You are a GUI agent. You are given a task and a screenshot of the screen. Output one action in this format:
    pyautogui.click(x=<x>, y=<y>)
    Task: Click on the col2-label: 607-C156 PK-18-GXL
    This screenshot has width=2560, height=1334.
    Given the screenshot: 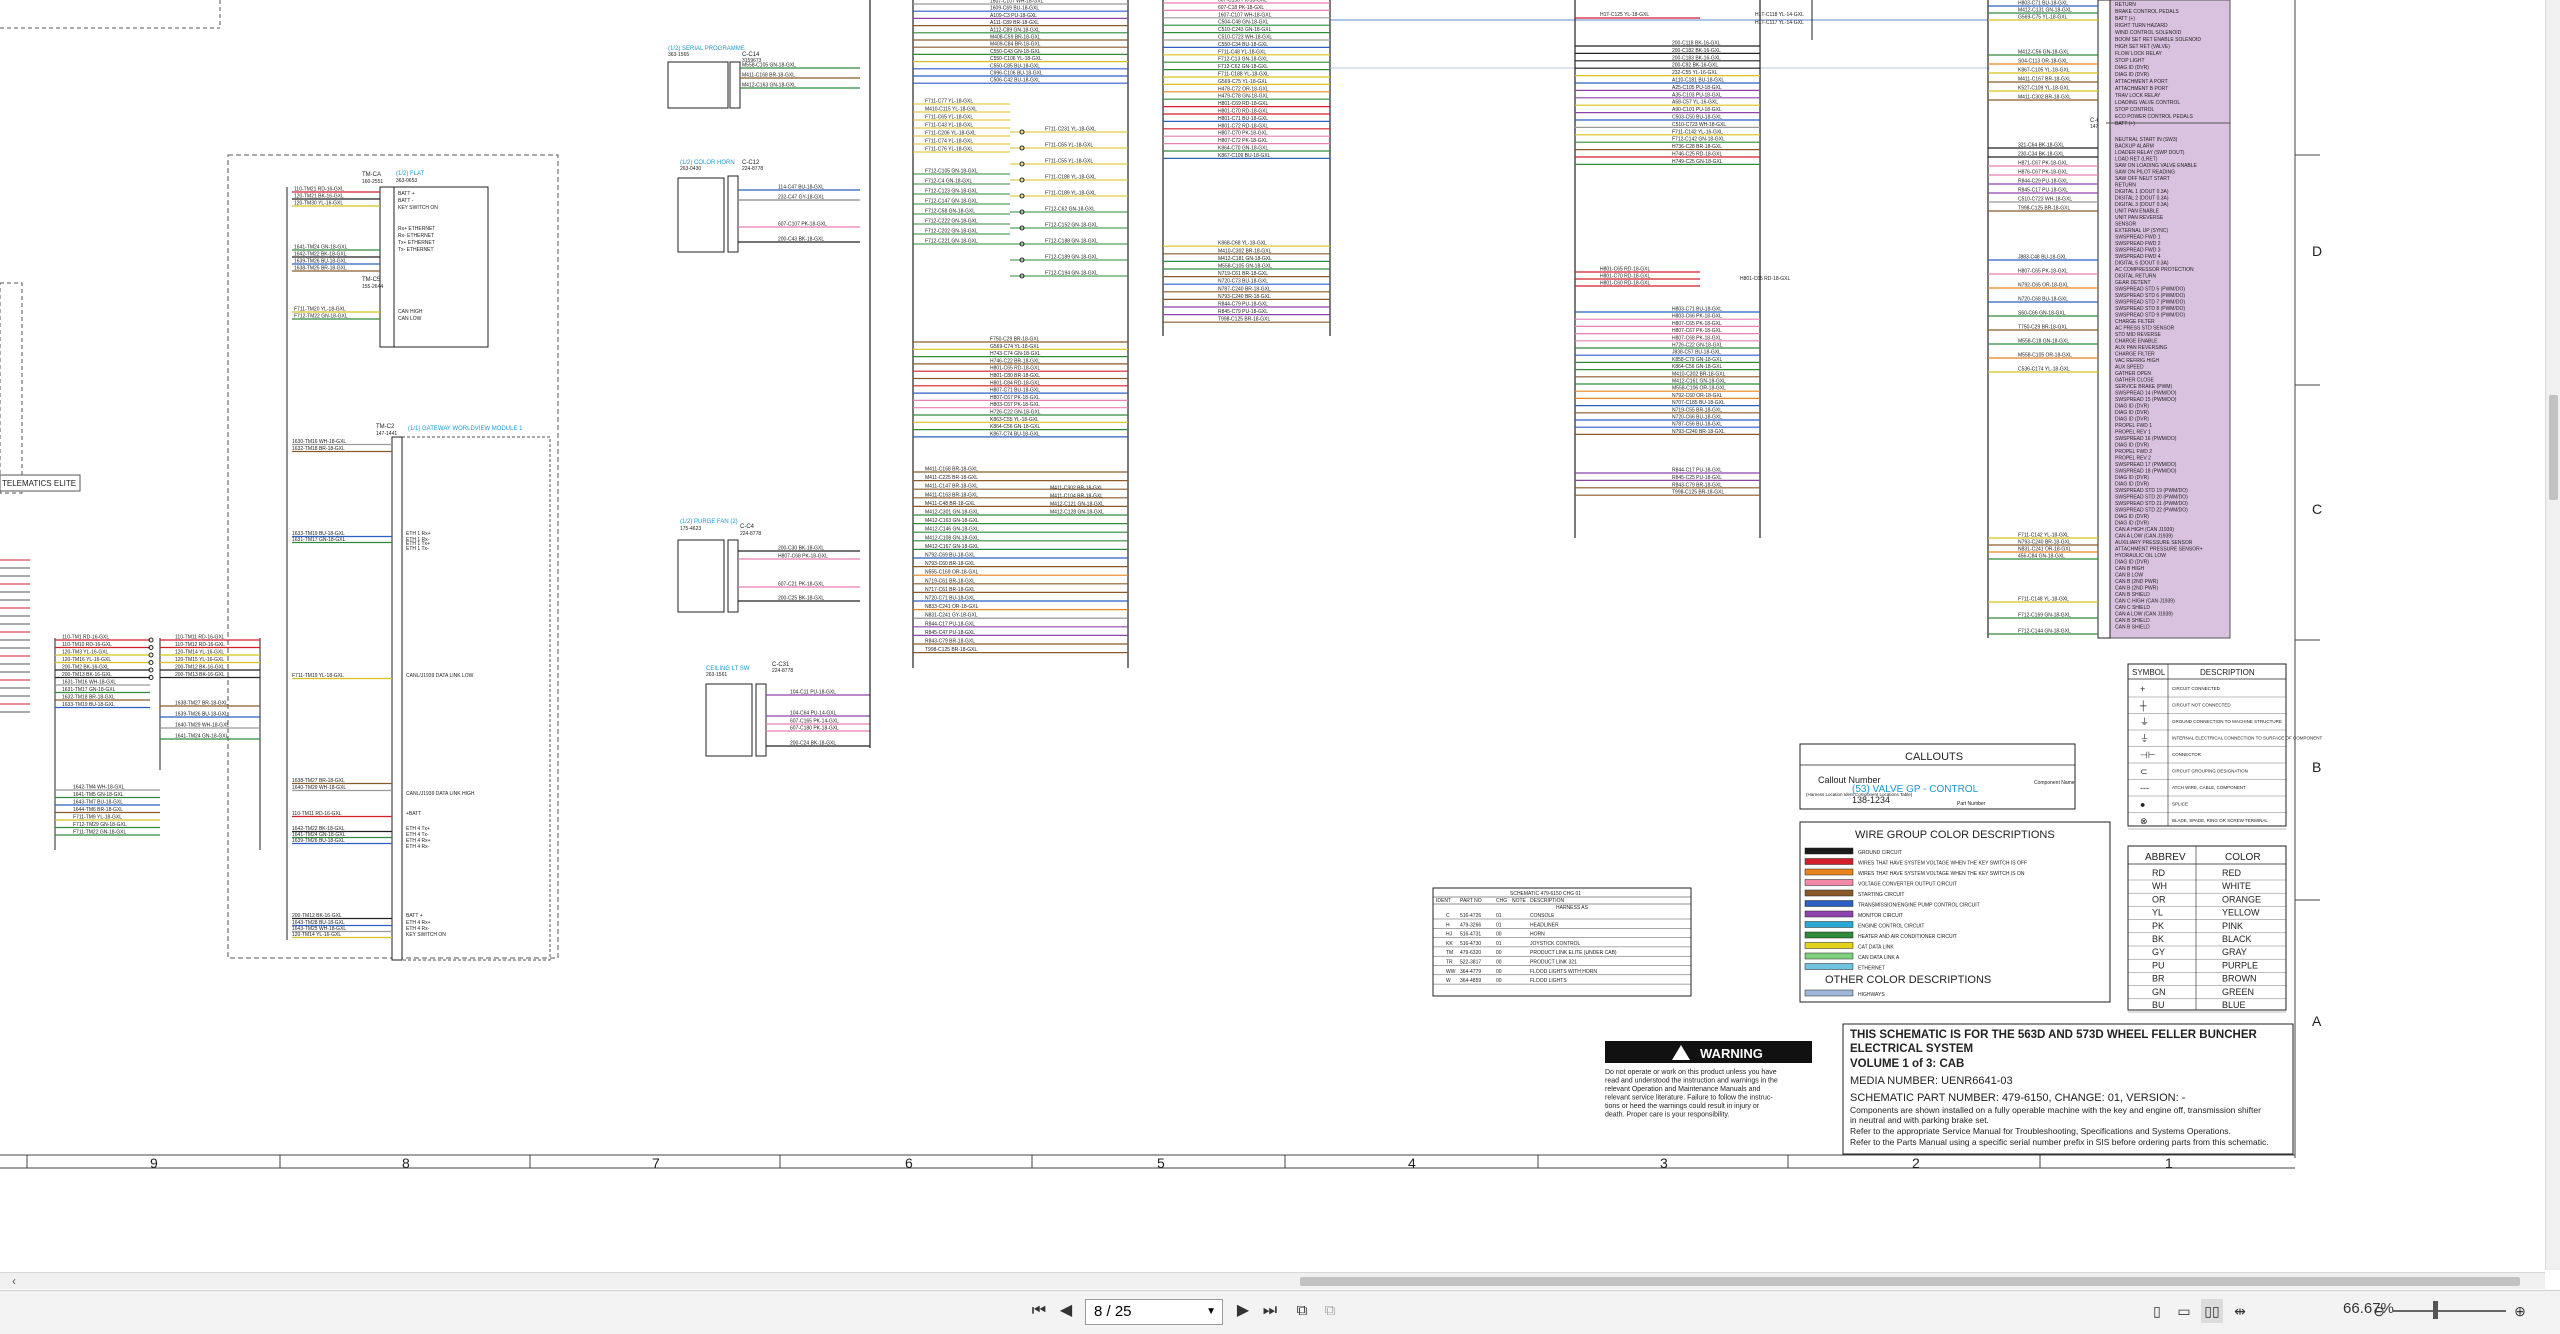 What is the action you would take?
    pyautogui.click(x=1242, y=2)
    